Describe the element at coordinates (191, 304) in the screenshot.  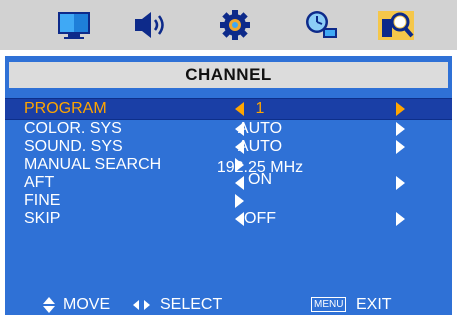
I see `select-hint: SELECT` at that location.